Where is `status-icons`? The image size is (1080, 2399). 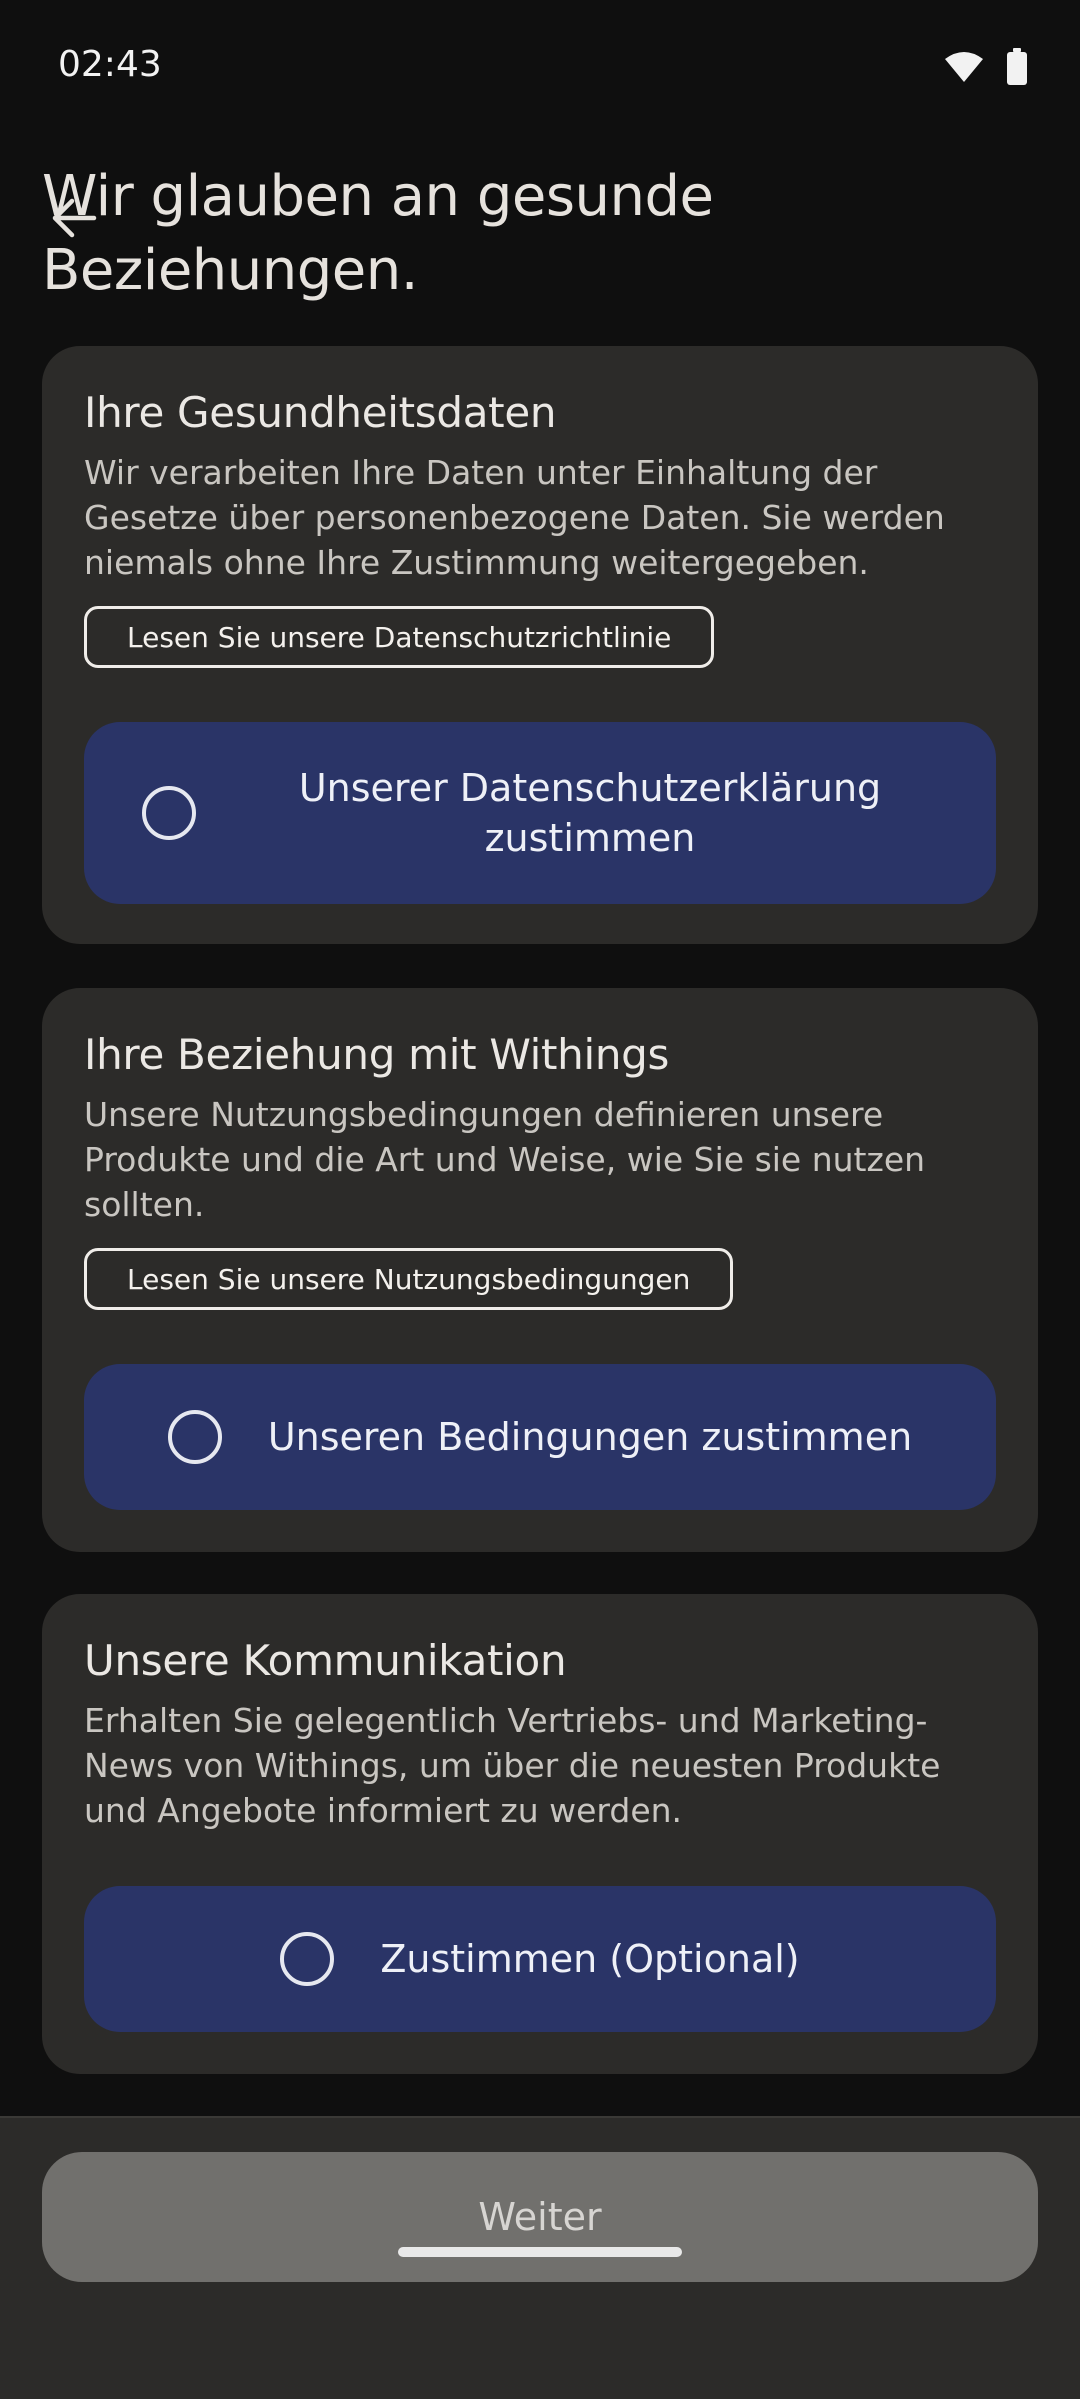
status-icons is located at coordinates (986, 67).